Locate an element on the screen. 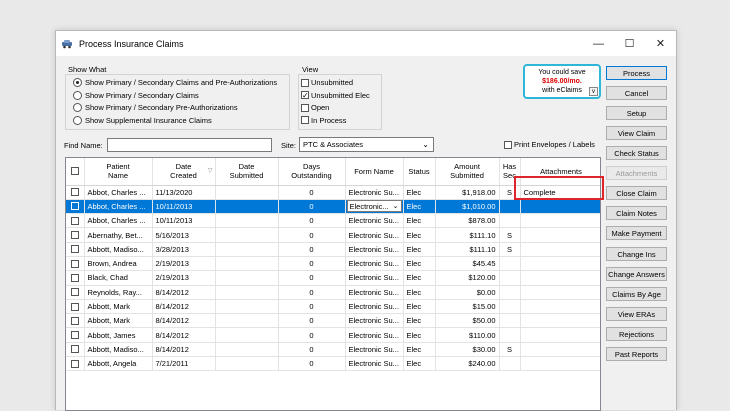 The width and height of the screenshot is (730, 411). change-answers-button: Change Answers is located at coordinates (636, 274).